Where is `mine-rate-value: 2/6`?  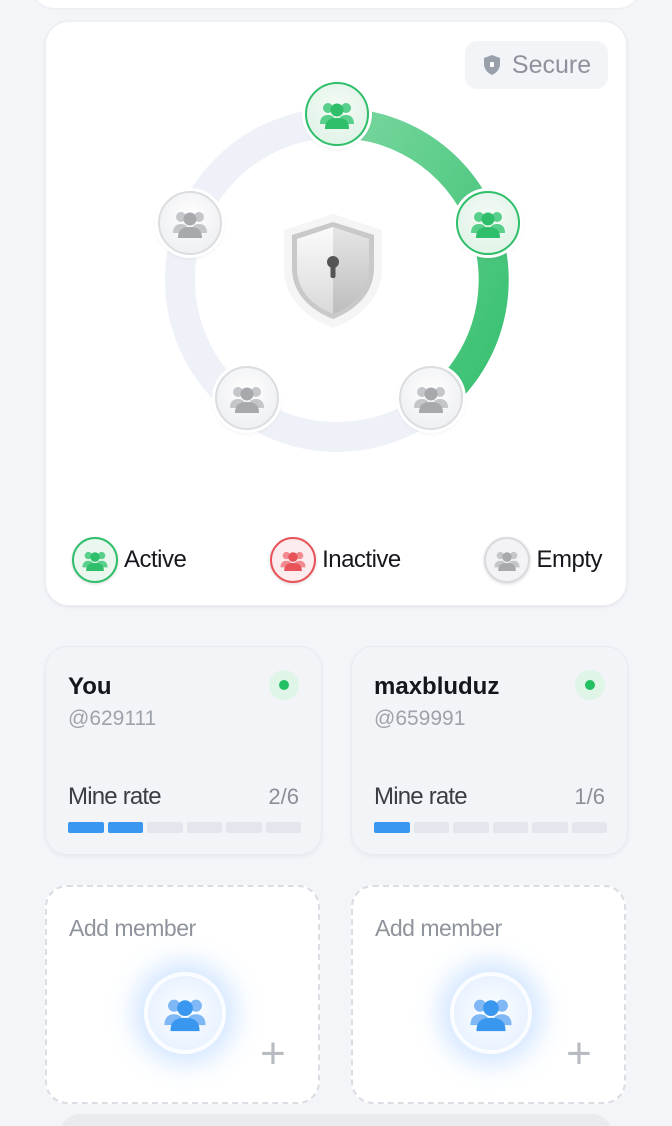 mine-rate-value: 2/6 is located at coordinates (283, 796).